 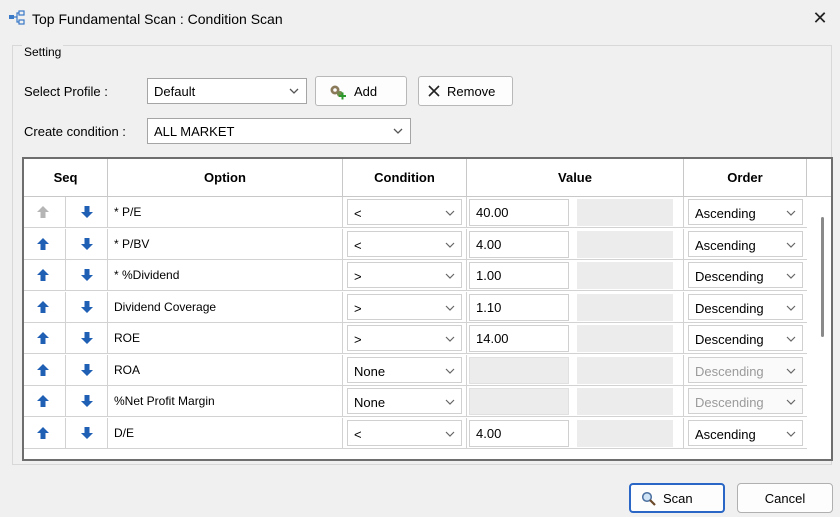 What do you see at coordinates (43, 52) in the screenshot?
I see `setting-legend: Setting` at bounding box center [43, 52].